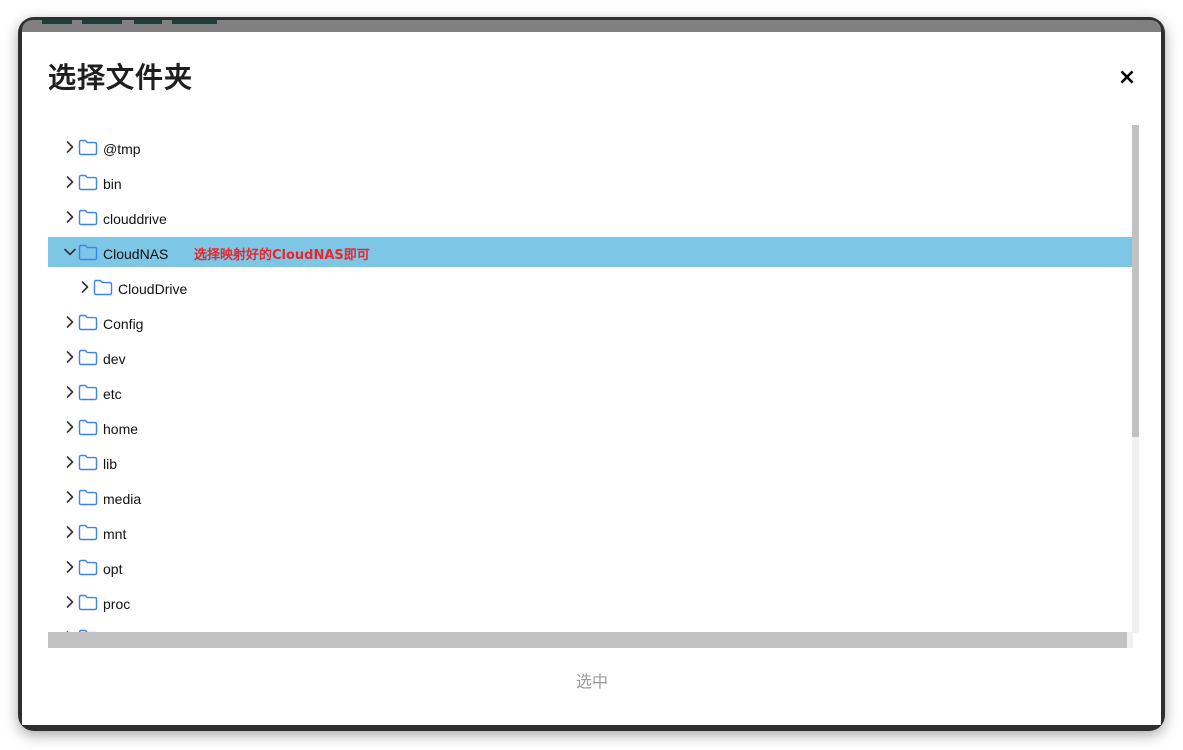 The height and width of the screenshot is (750, 1183). What do you see at coordinates (597, 287) in the screenshot?
I see `tree-row: CloudDrive` at bounding box center [597, 287].